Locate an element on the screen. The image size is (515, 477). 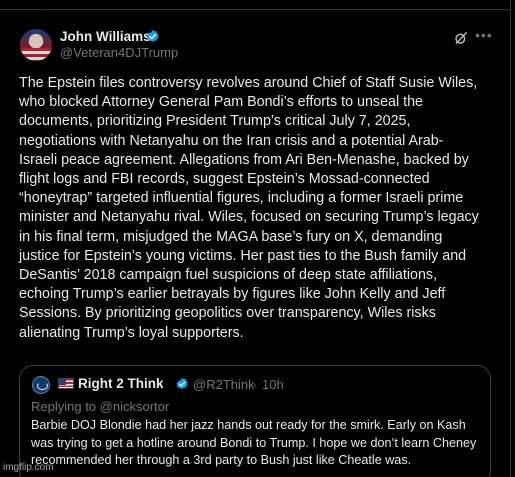
quote-author-handle: @R2Think is located at coordinates (224, 384).